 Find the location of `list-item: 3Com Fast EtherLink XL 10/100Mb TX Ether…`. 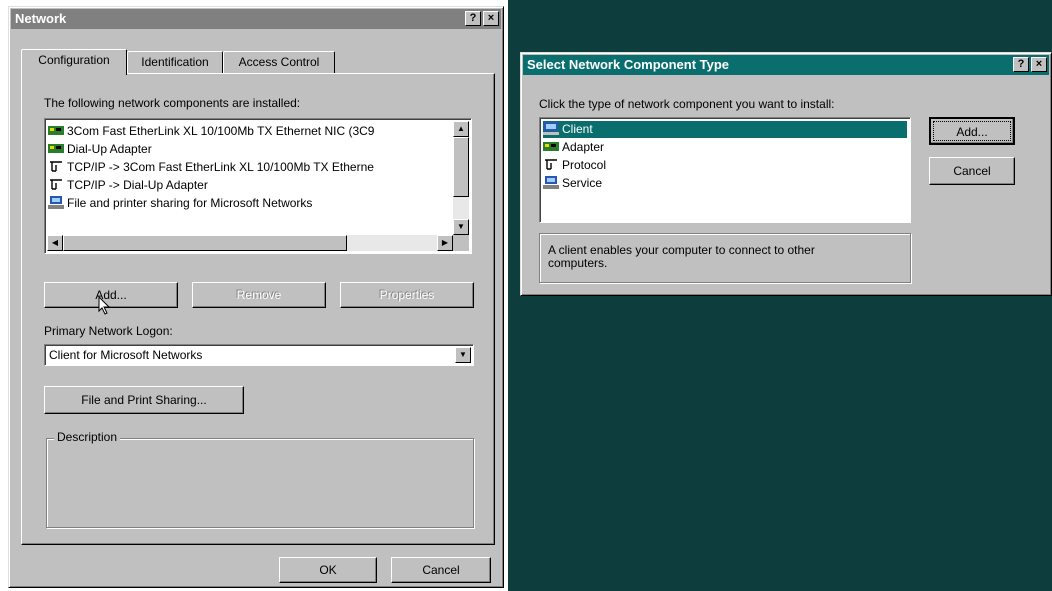

list-item: 3Com Fast EtherLink XL 10/100Mb TX Ether… is located at coordinates (211, 131).